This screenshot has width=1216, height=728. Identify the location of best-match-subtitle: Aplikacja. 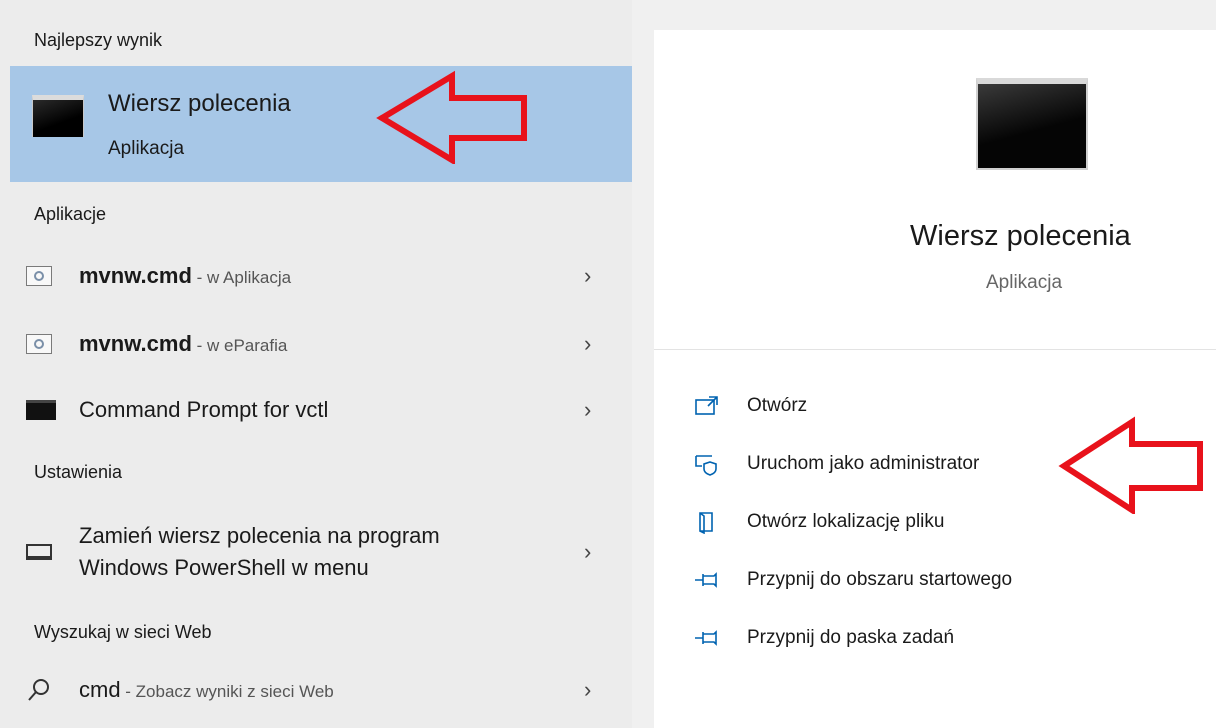
(146, 148).